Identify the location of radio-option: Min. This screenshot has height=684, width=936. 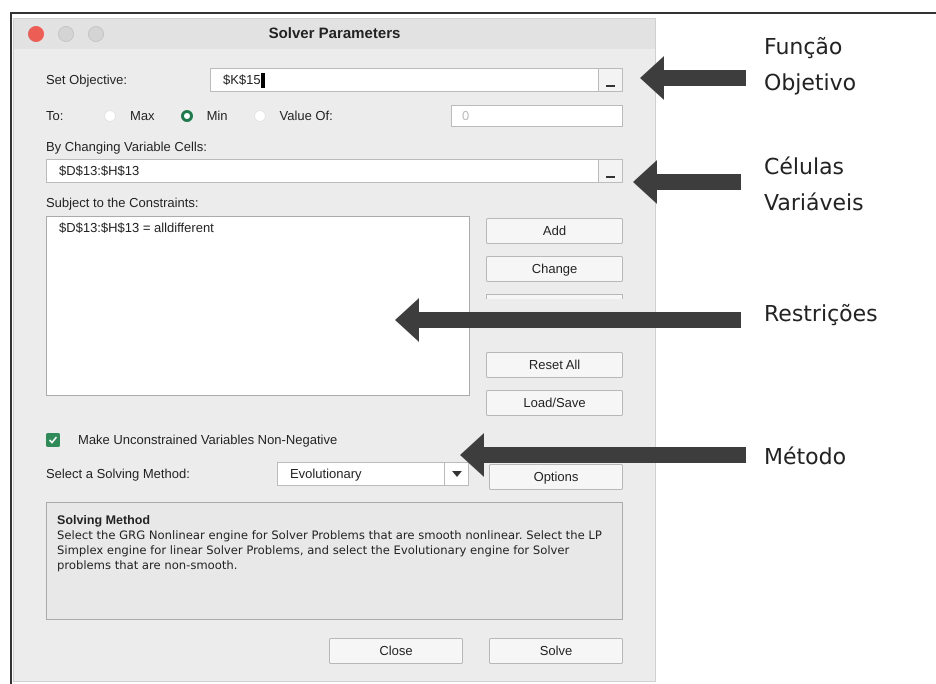
(204, 116).